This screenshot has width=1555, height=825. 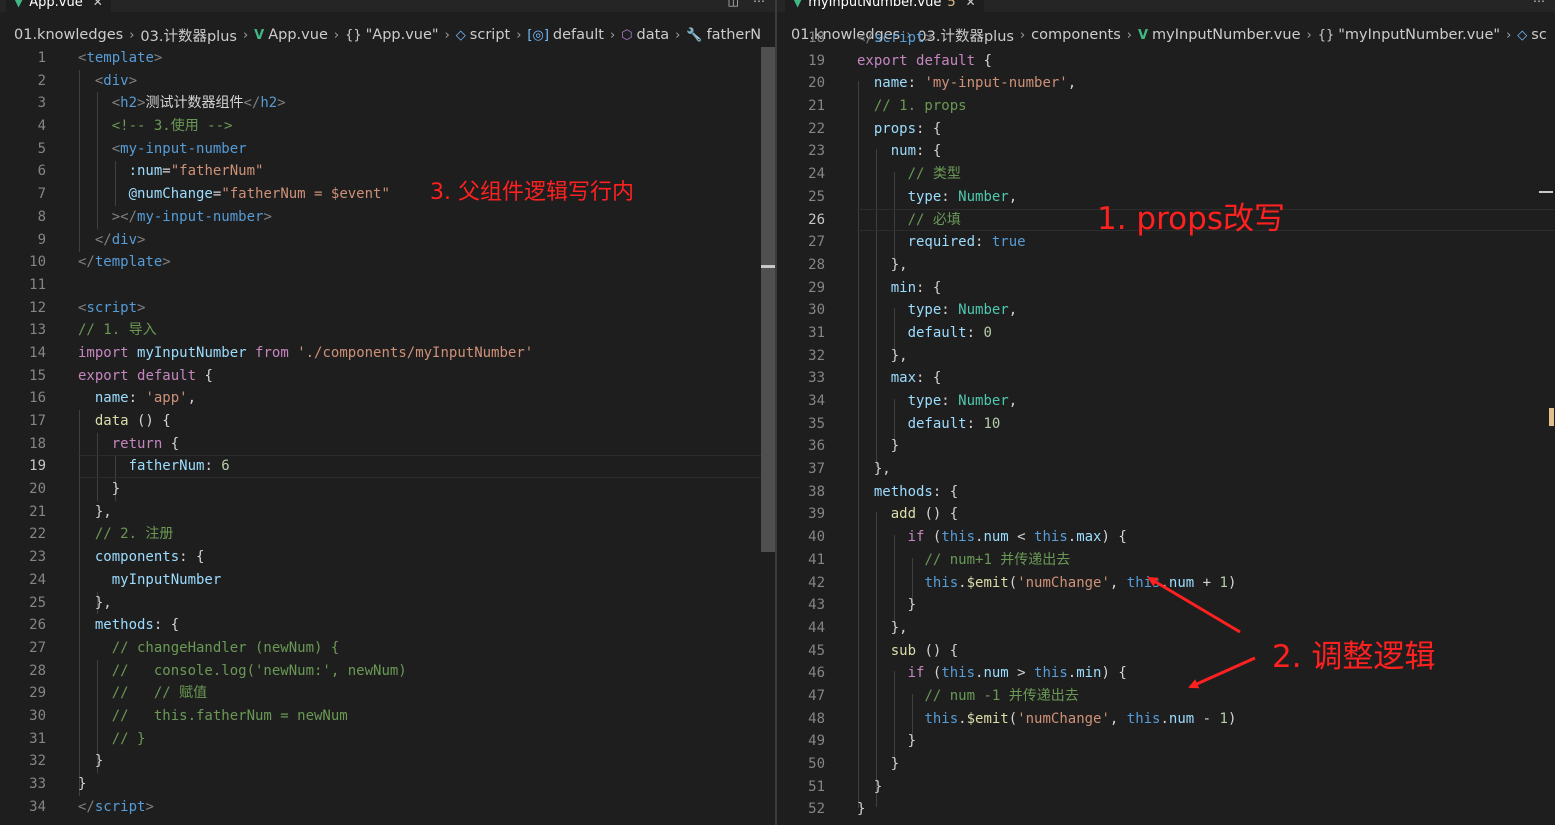 I want to click on code-line: 43 }, so click(x=1166, y=605).